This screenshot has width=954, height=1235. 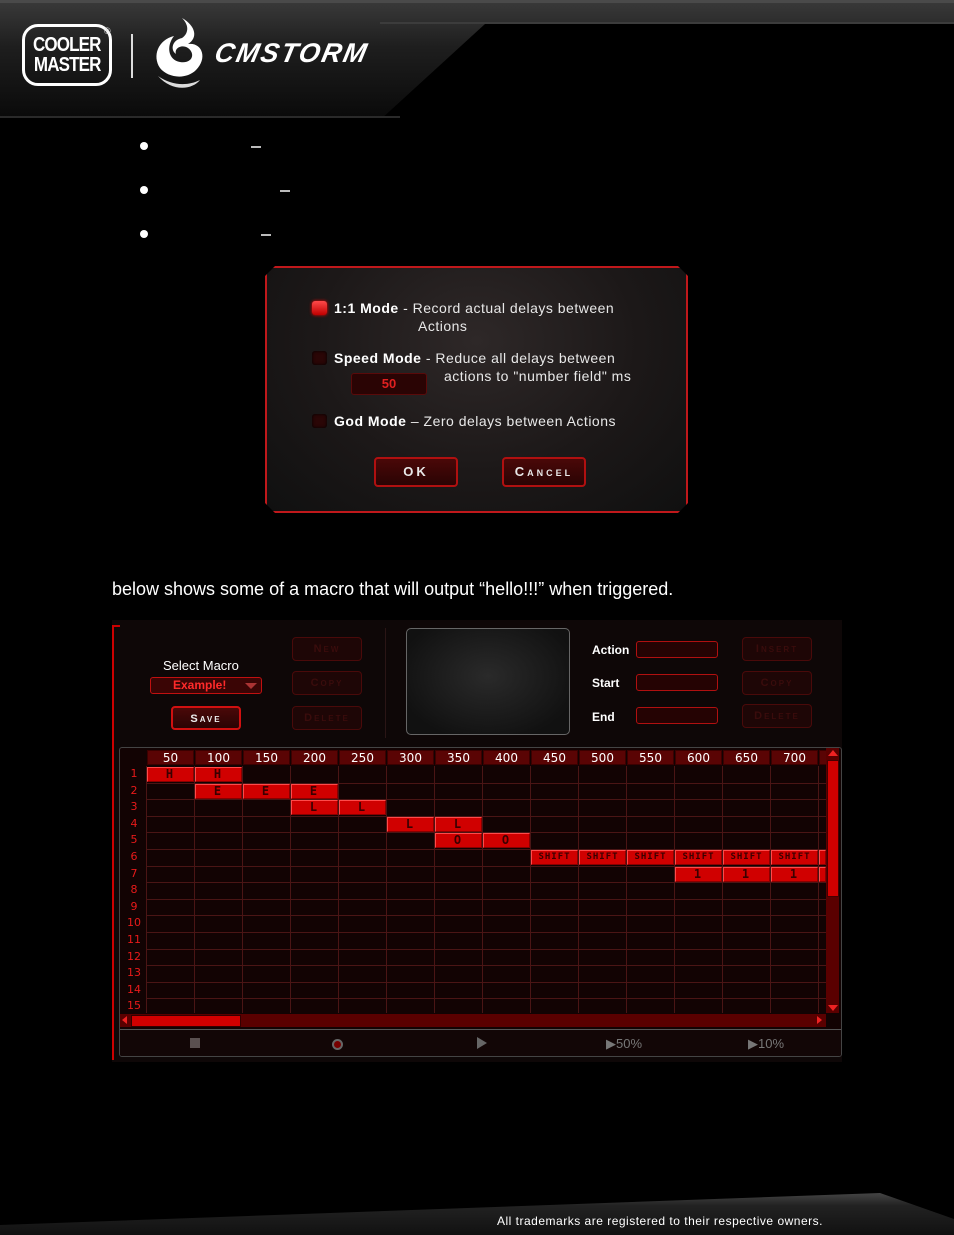 What do you see at coordinates (134, 923) in the screenshot?
I see `row-number: 10` at bounding box center [134, 923].